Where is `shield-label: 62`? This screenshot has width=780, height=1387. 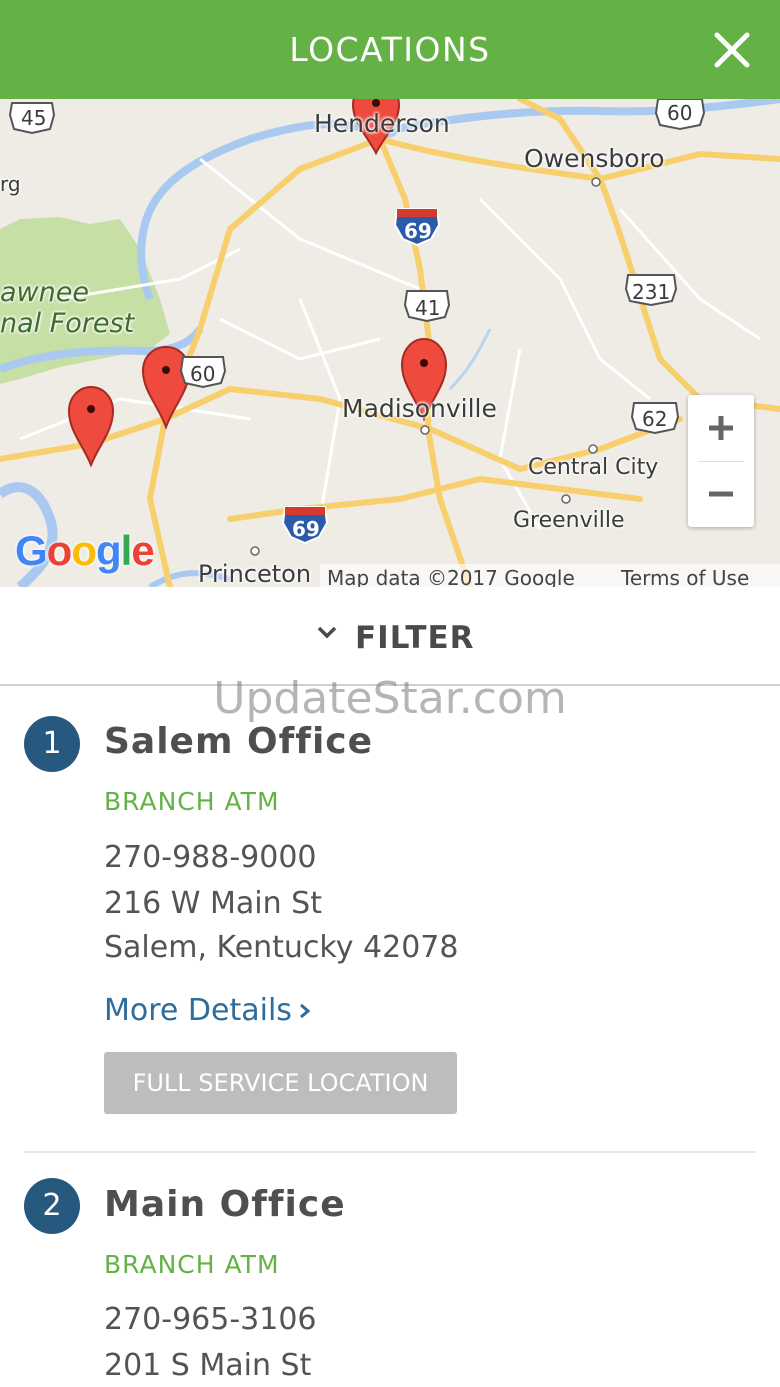 shield-label: 62 is located at coordinates (655, 419).